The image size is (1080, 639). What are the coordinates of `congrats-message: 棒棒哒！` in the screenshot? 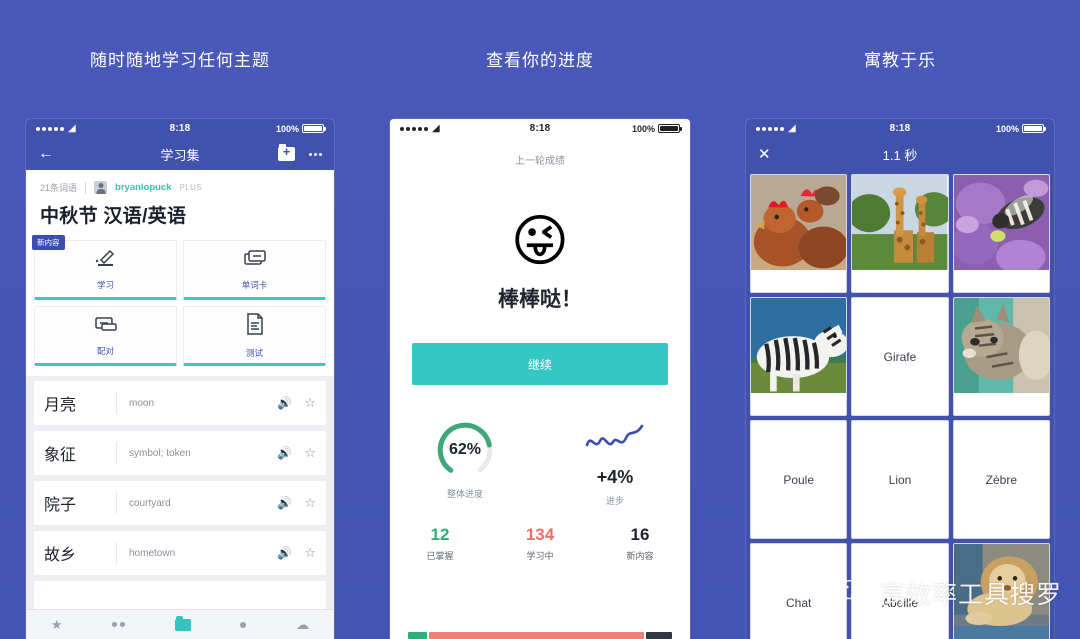 It's located at (540, 299).